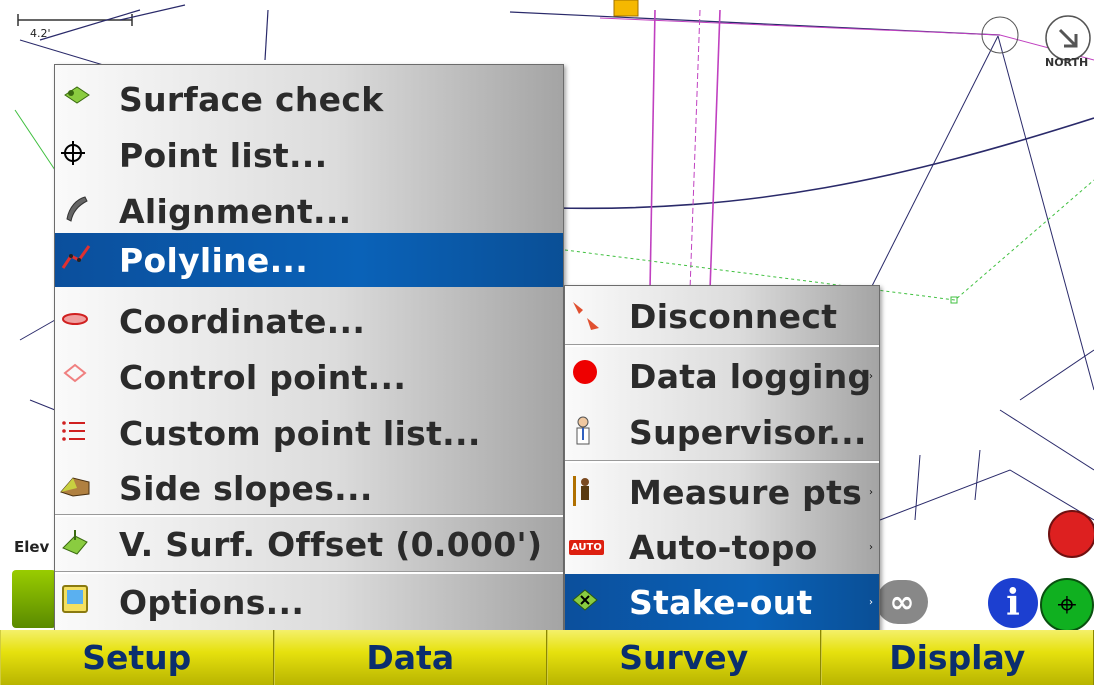 The image size is (1094, 685). Describe the element at coordinates (77, 211) in the screenshot. I see `alignment-icon` at that location.